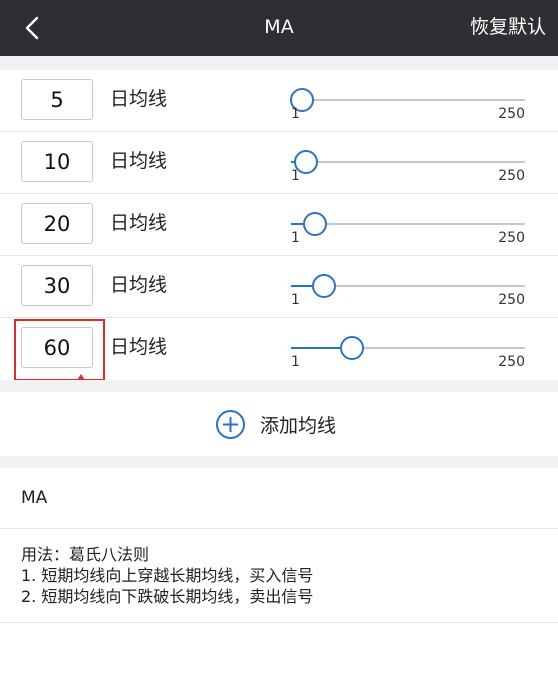  Describe the element at coordinates (57, 223) in the screenshot. I see `period-input: 20` at that location.